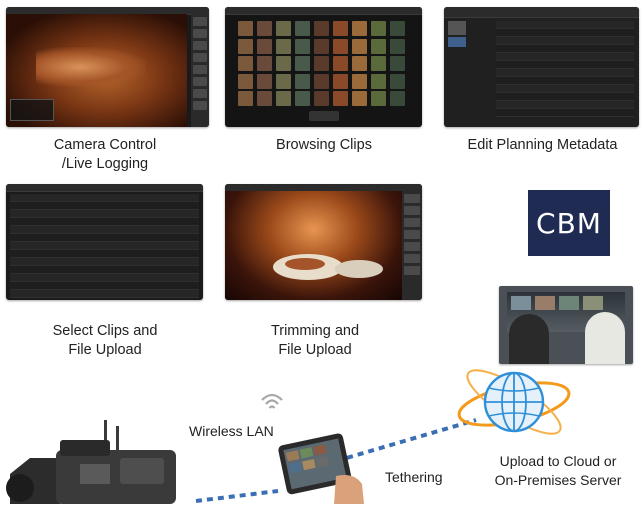 The height and width of the screenshot is (509, 644). I want to click on globe-icon, so click(514, 402).